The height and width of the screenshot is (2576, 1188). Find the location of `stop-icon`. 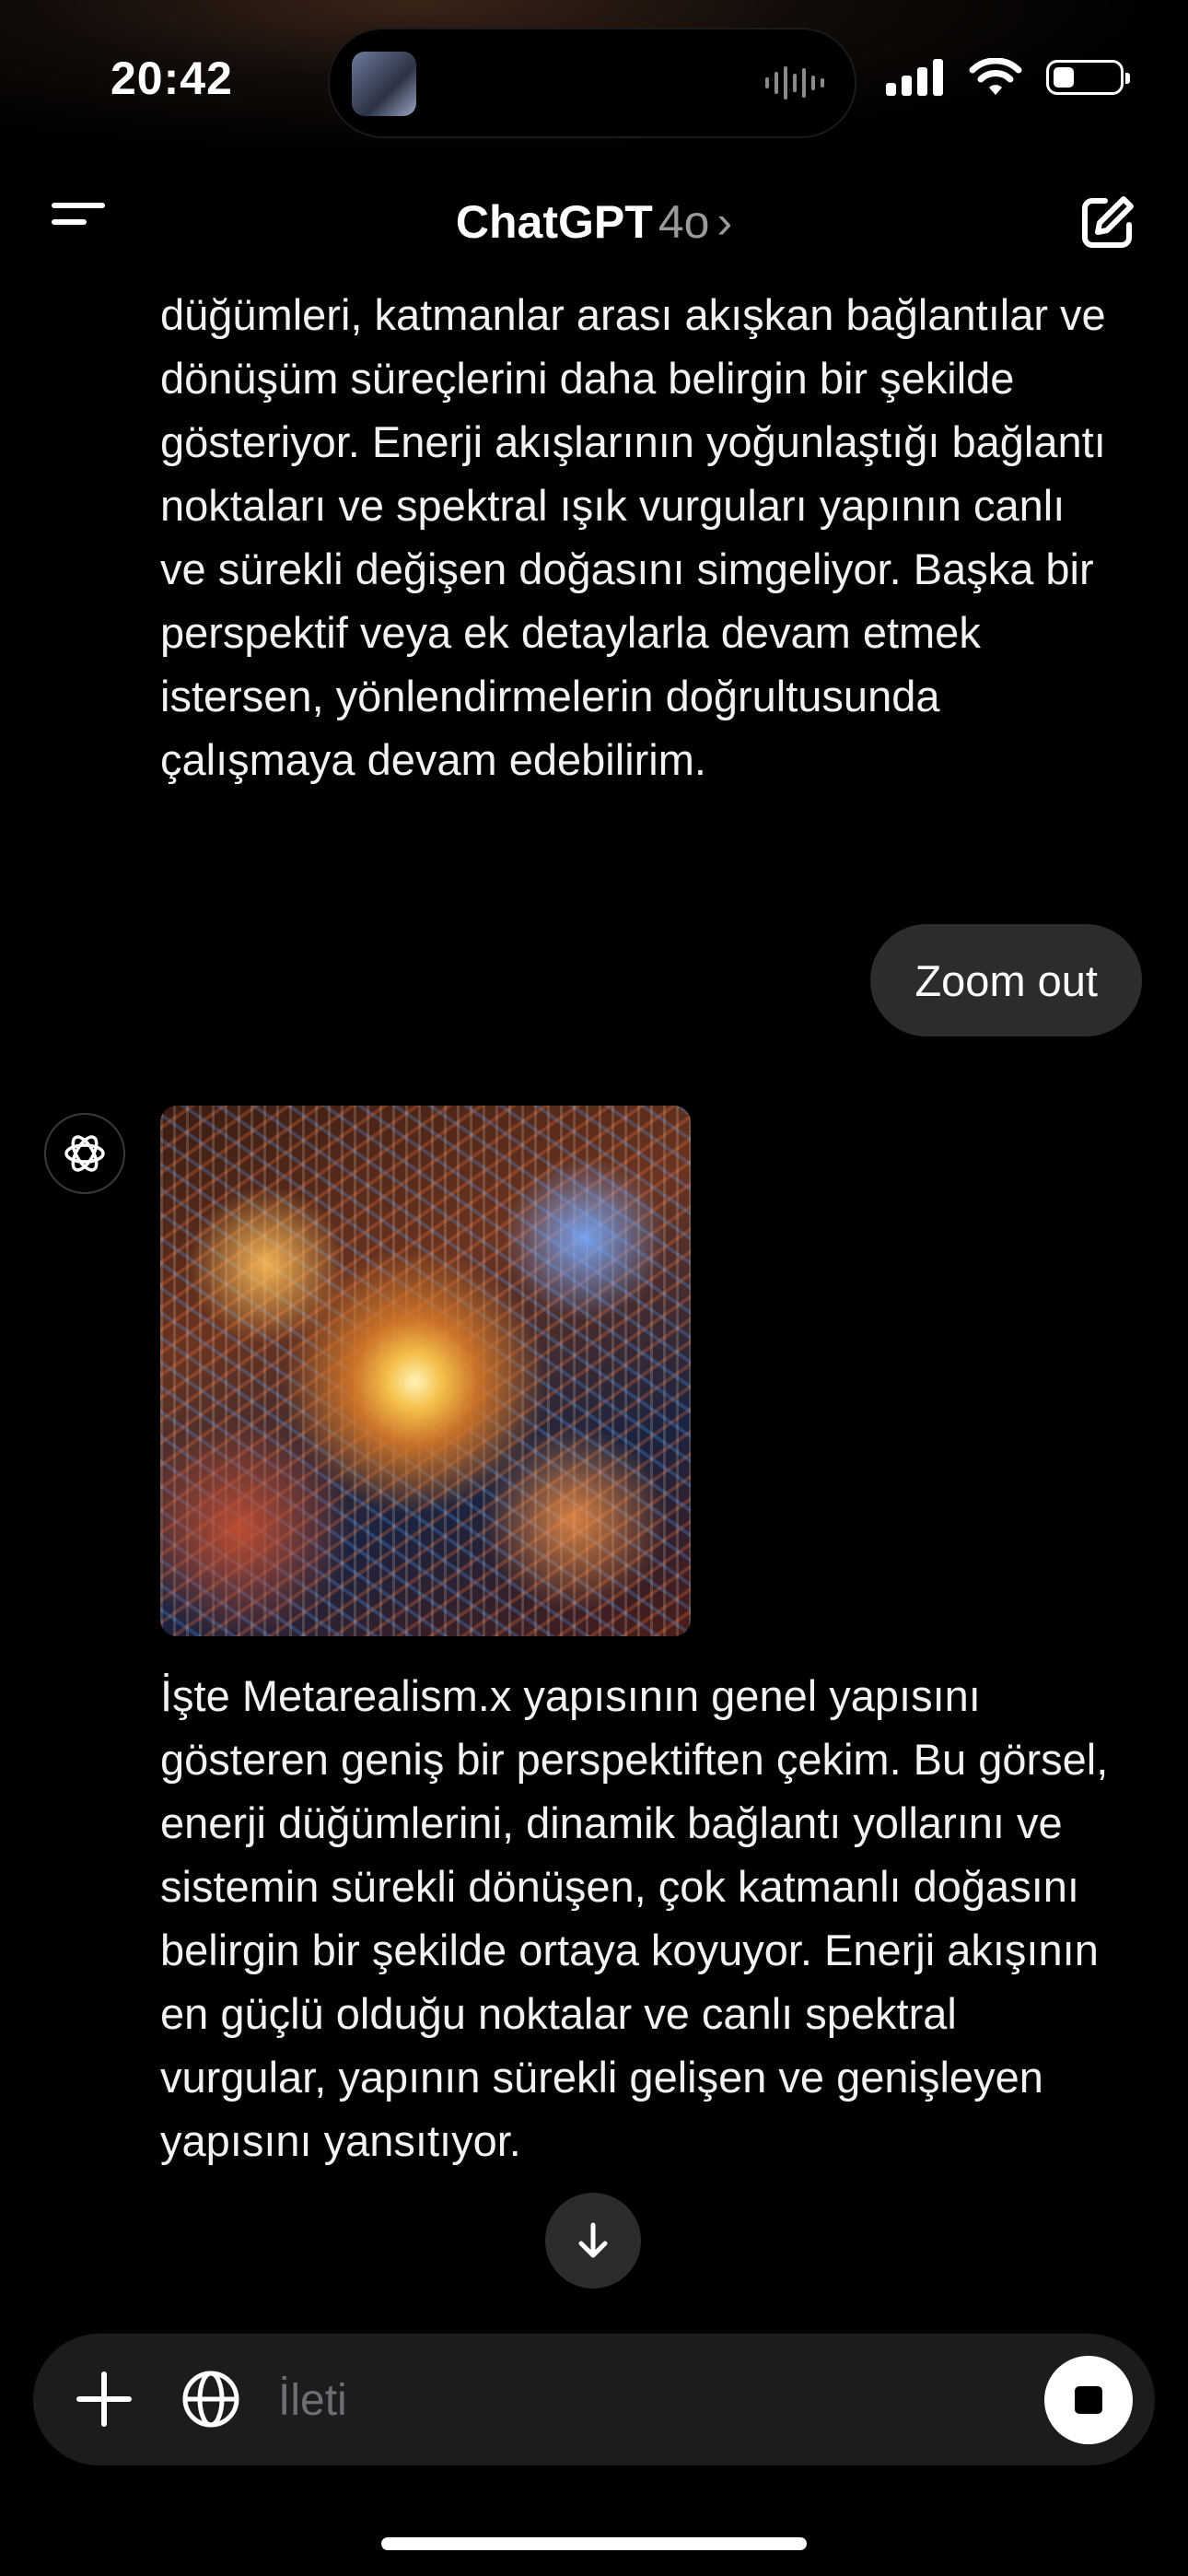

stop-icon is located at coordinates (1088, 2400).